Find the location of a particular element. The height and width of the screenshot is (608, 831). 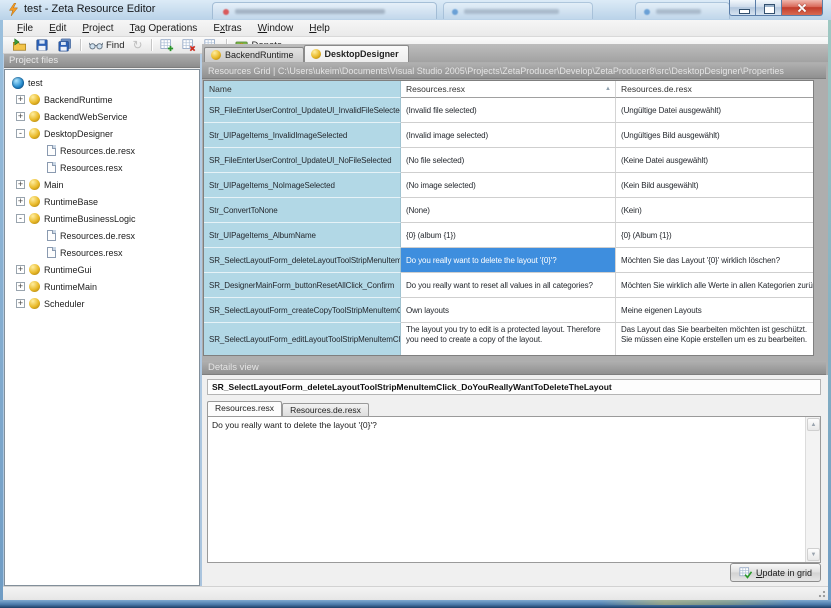

tree-item: - DesktopDesigner is located at coordinates (102, 133).